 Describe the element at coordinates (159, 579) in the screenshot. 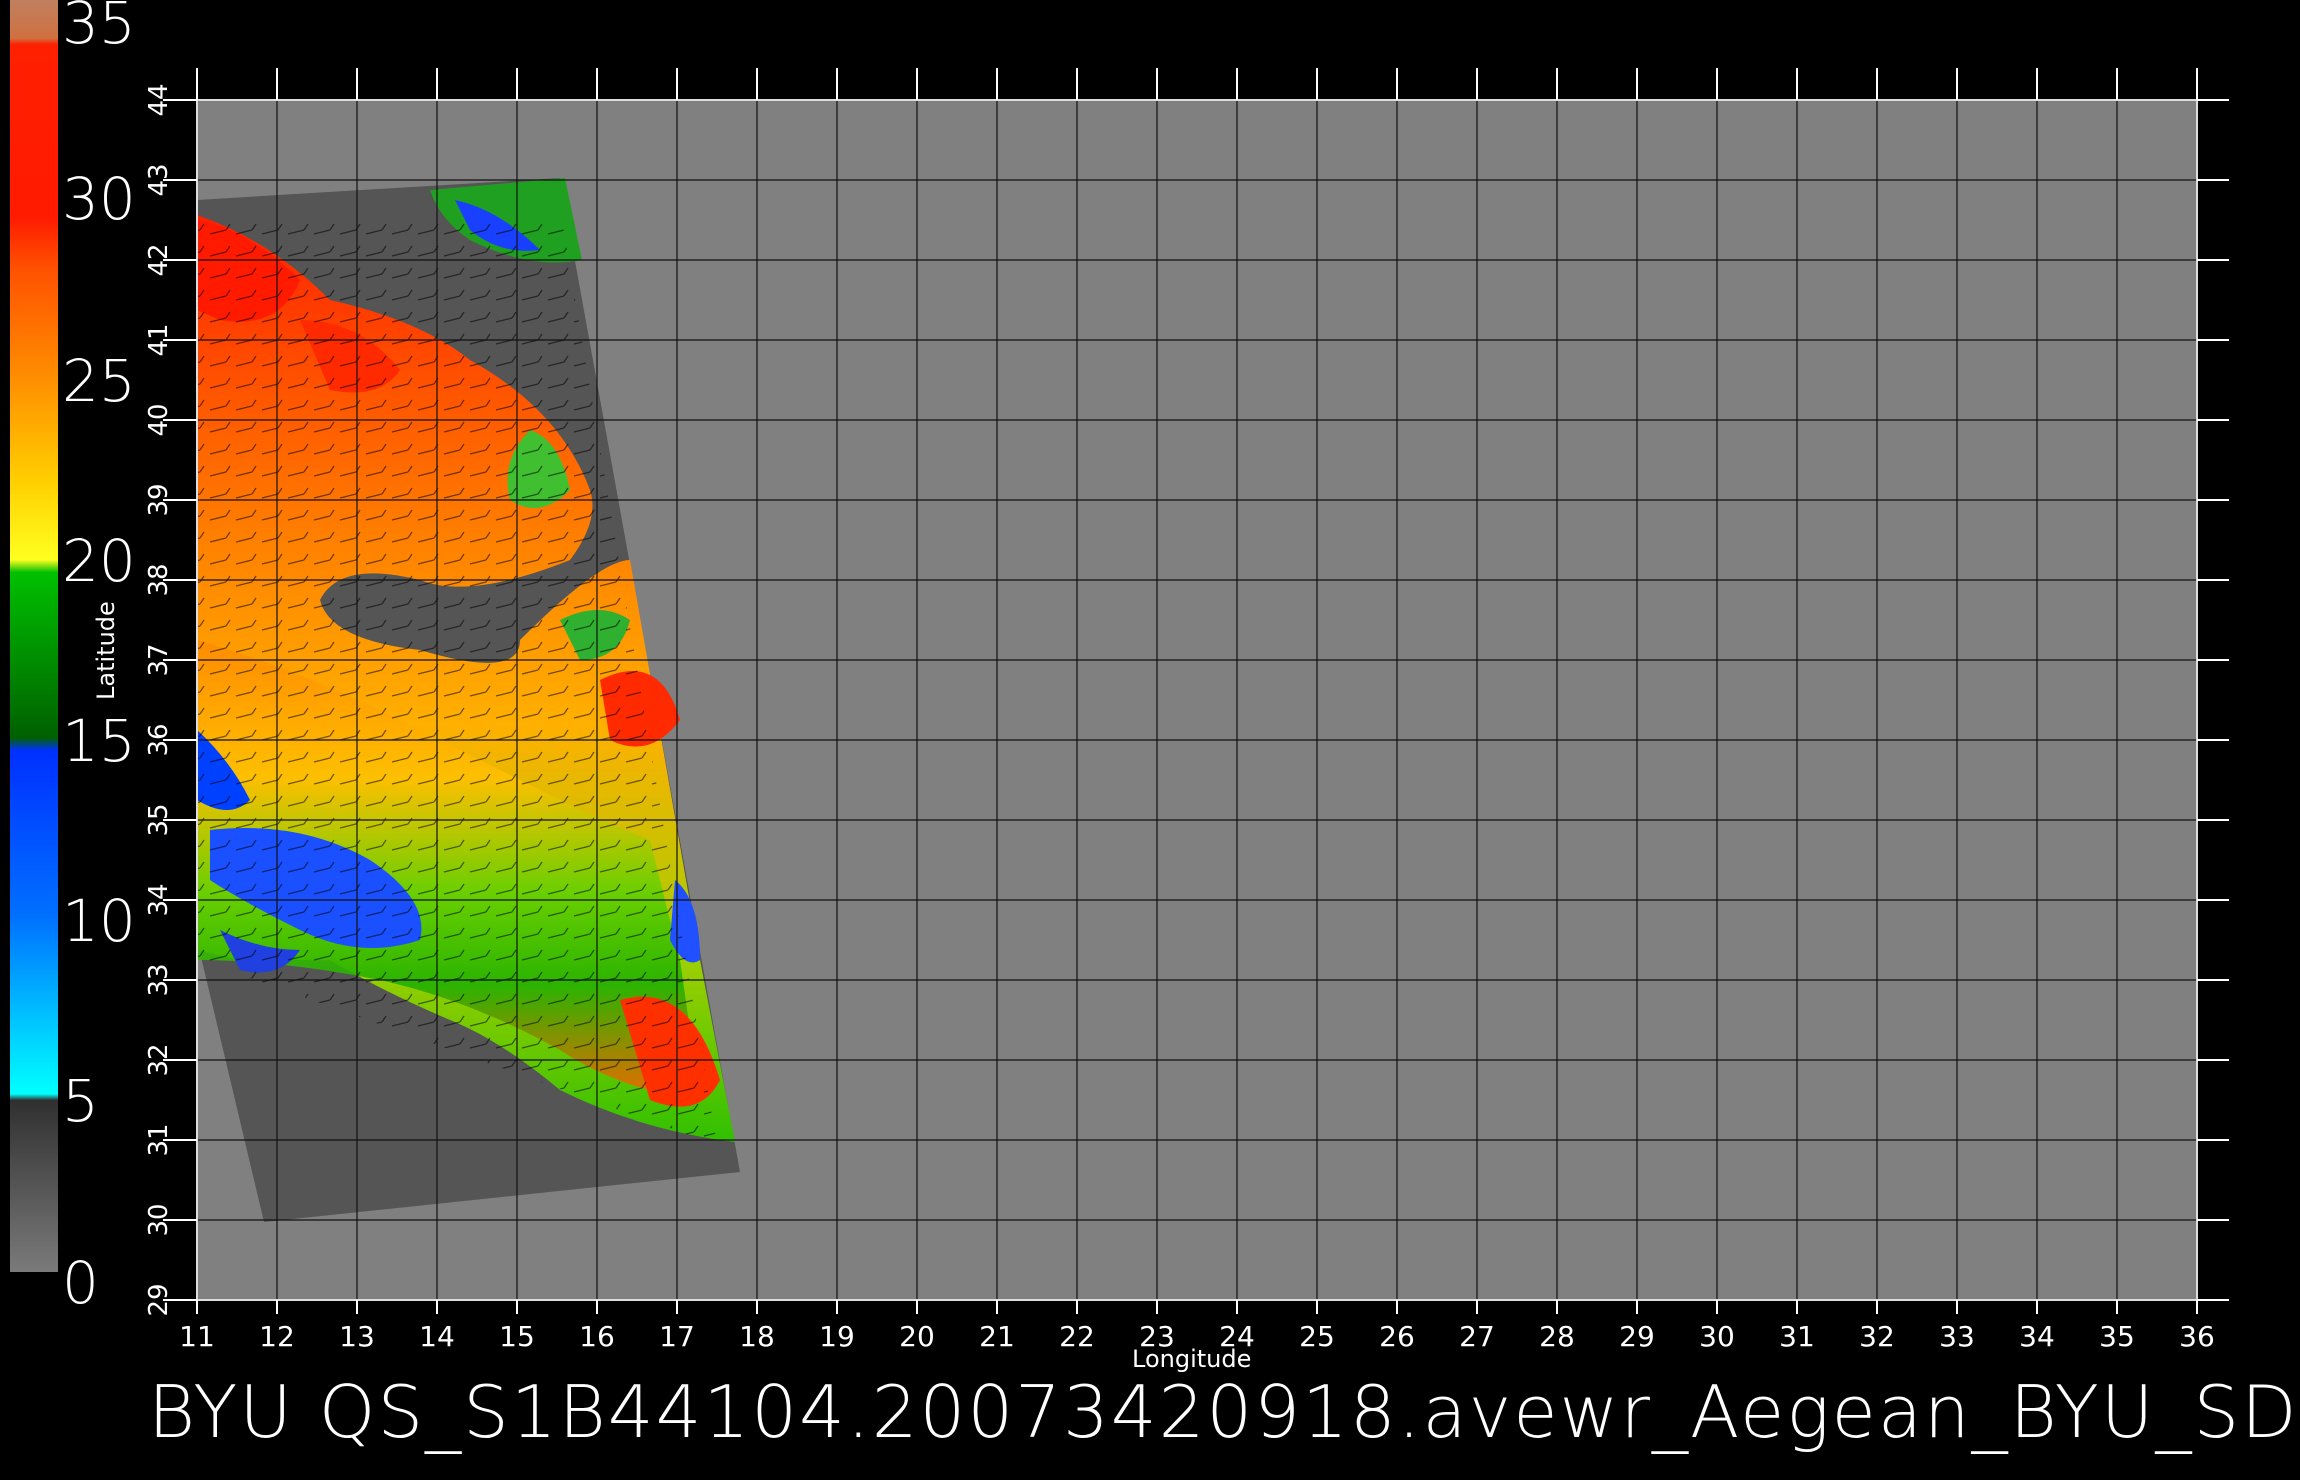

I see `lat-tick-label: 38` at that location.